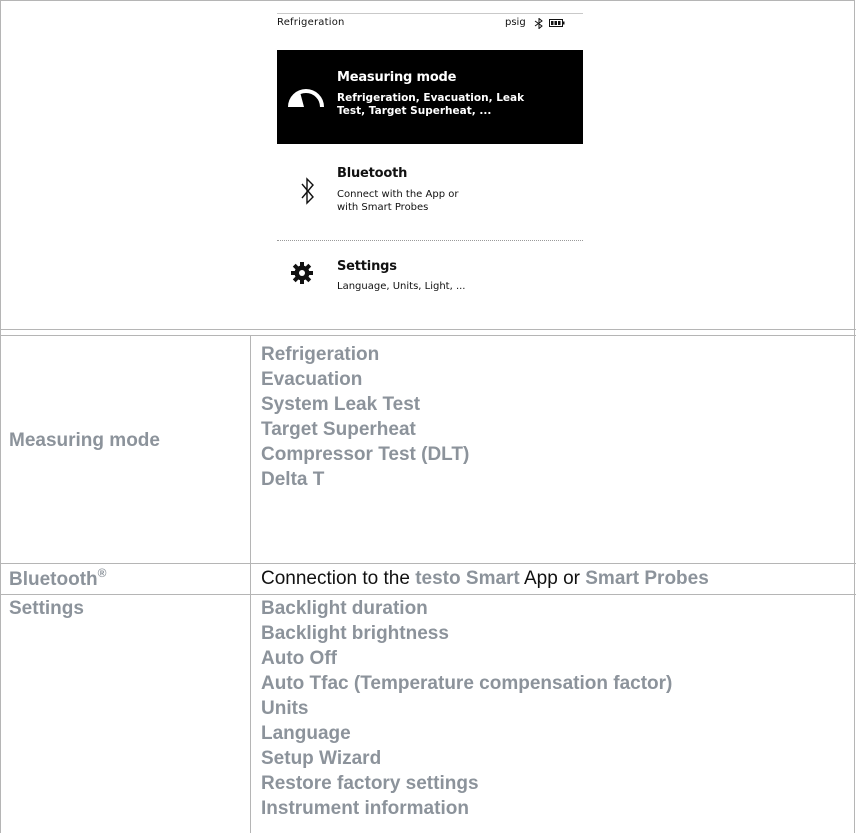  What do you see at coordinates (466, 808) in the screenshot?
I see `list-item: Instrument information` at bounding box center [466, 808].